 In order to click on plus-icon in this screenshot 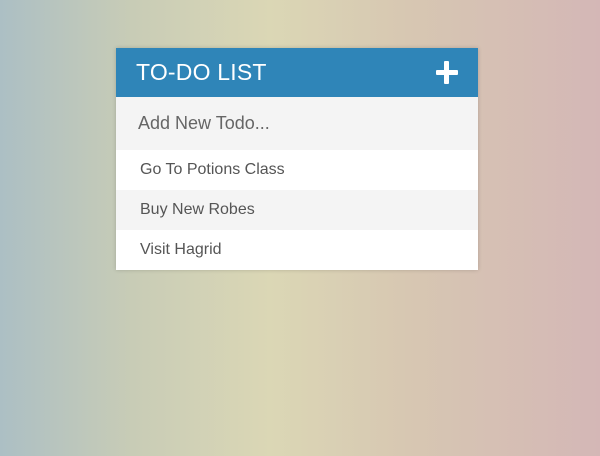, I will do `click(447, 72)`.